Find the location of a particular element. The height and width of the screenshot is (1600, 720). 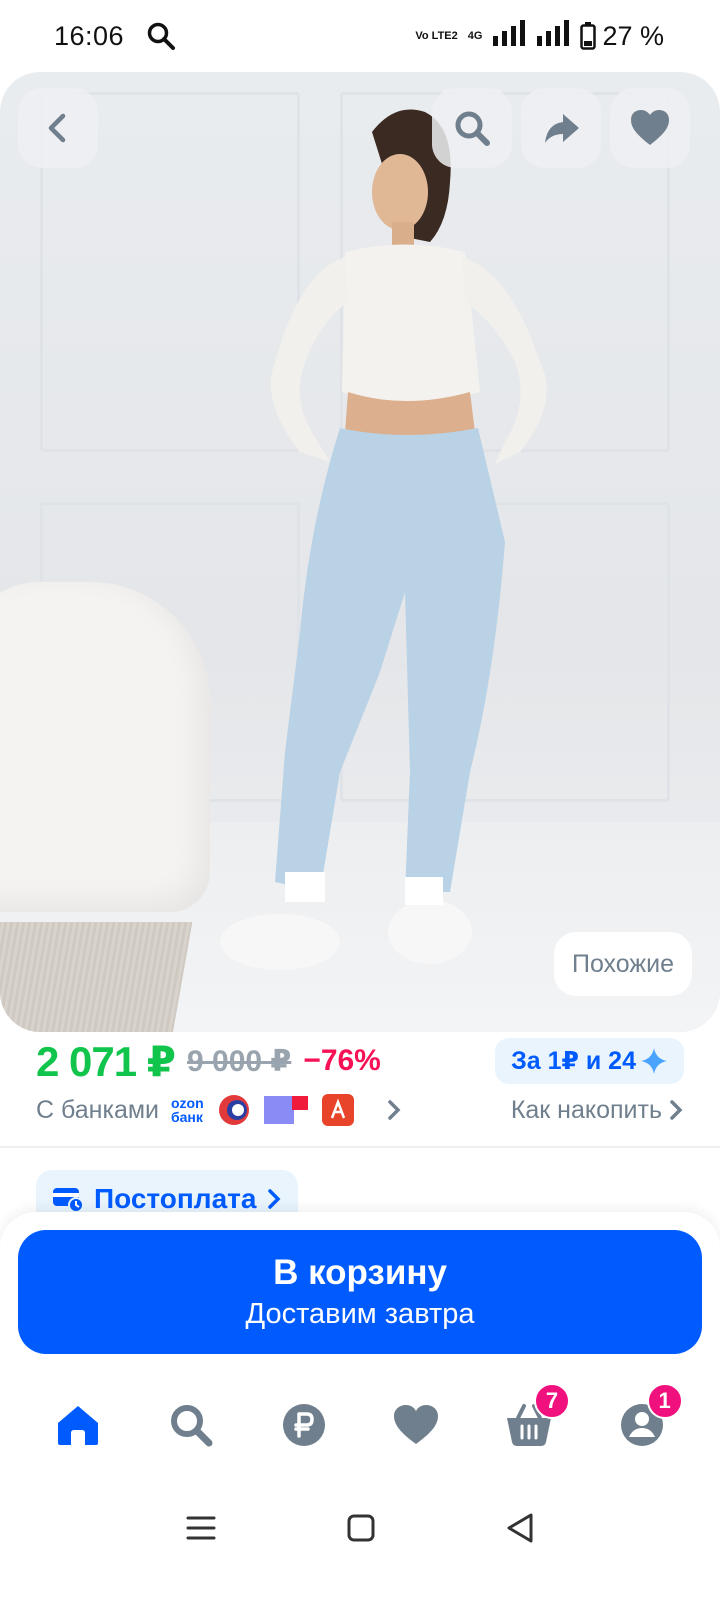

ozon-bank-logo: ozon банк is located at coordinates (187, 1110).